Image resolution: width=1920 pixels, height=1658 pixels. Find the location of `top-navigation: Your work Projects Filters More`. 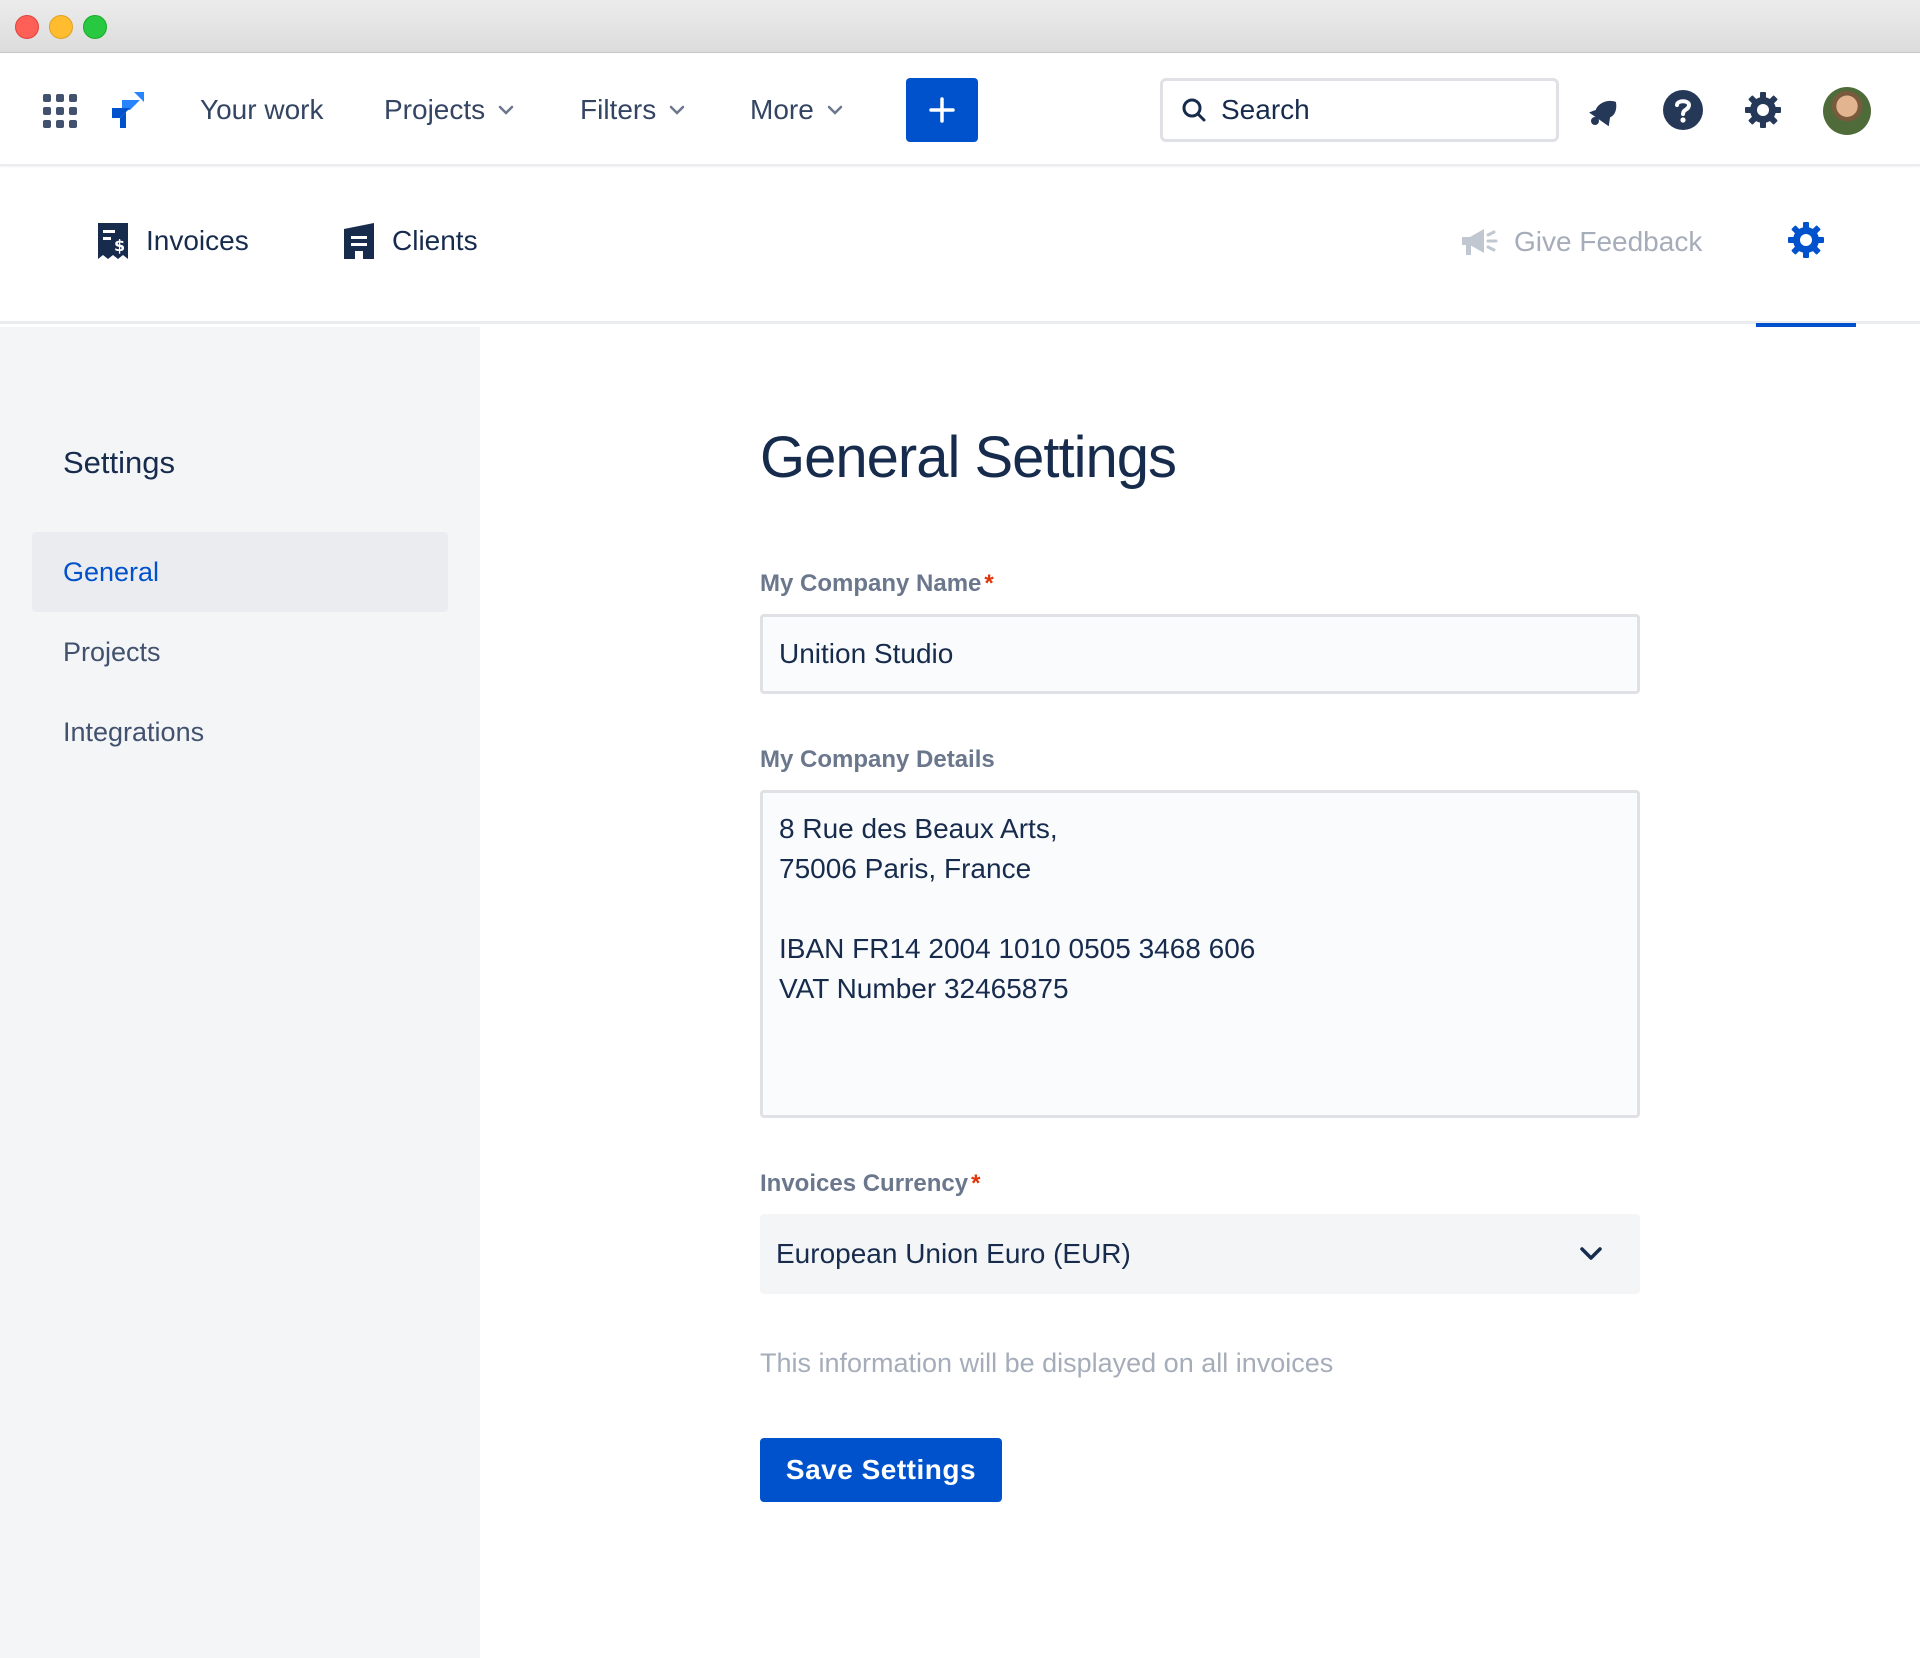

top-navigation: Your work Projects Filters More is located at coordinates (960, 110).